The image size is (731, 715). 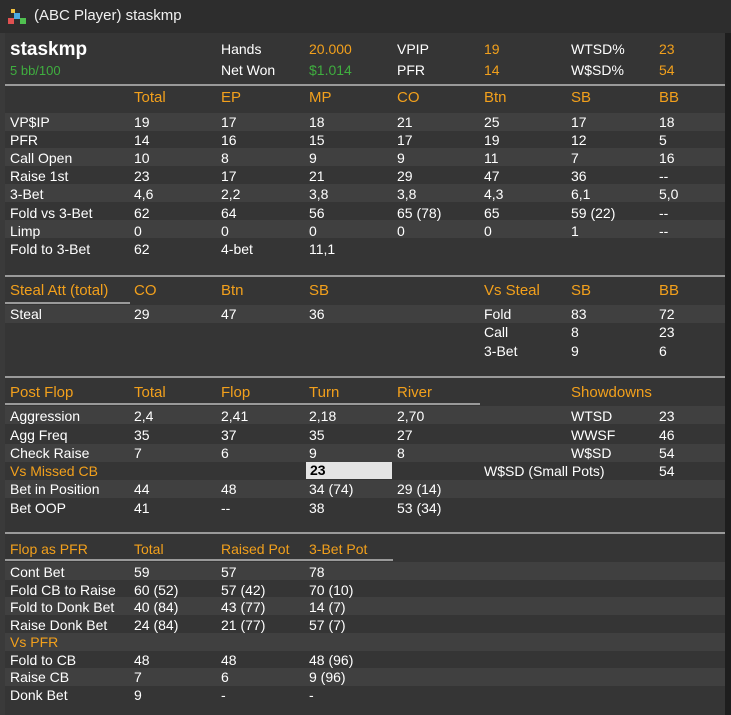 What do you see at coordinates (229, 213) in the screenshot?
I see `stat-cell: 64` at bounding box center [229, 213].